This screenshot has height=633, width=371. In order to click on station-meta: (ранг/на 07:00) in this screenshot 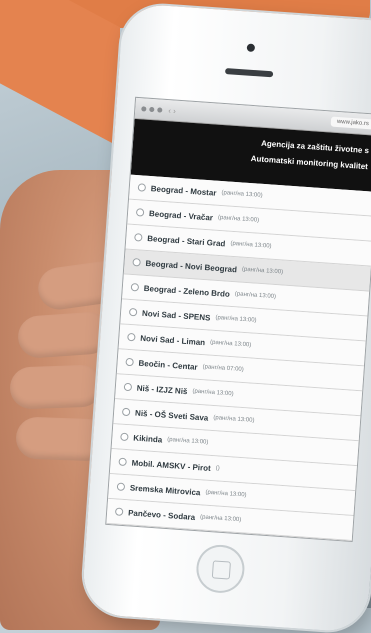, I will do `click(223, 369)`.